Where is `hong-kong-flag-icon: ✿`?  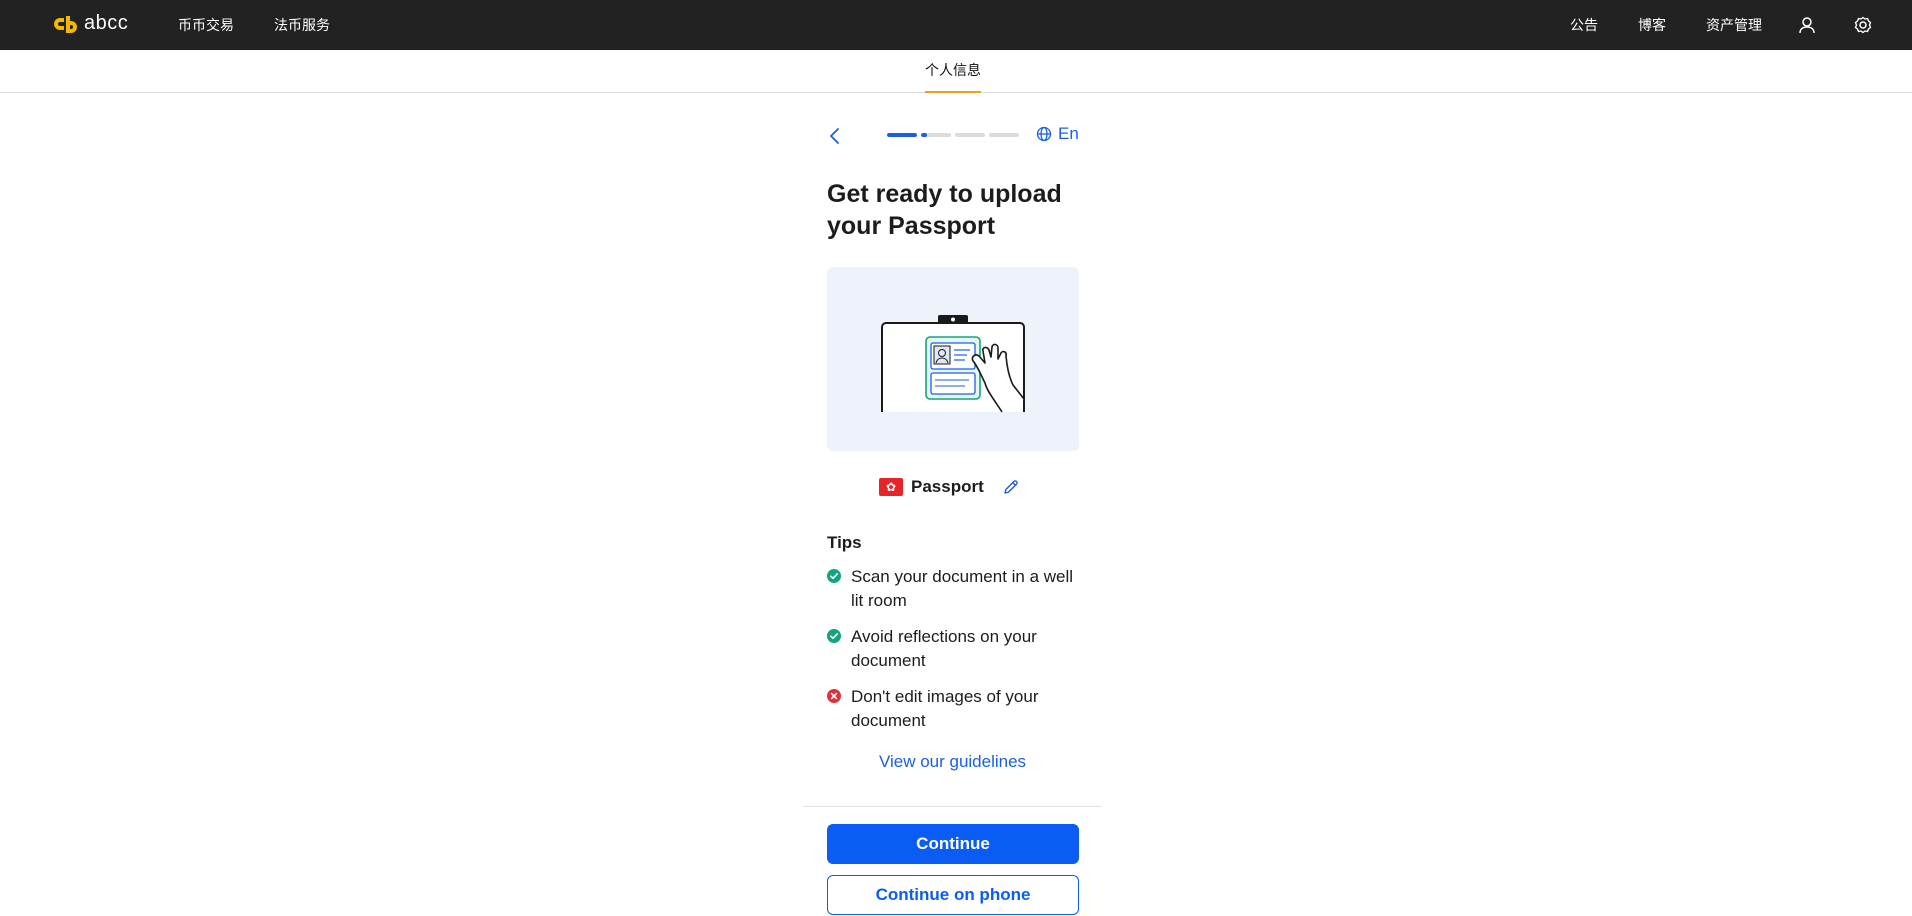
hong-kong-flag-icon: ✿ is located at coordinates (891, 487).